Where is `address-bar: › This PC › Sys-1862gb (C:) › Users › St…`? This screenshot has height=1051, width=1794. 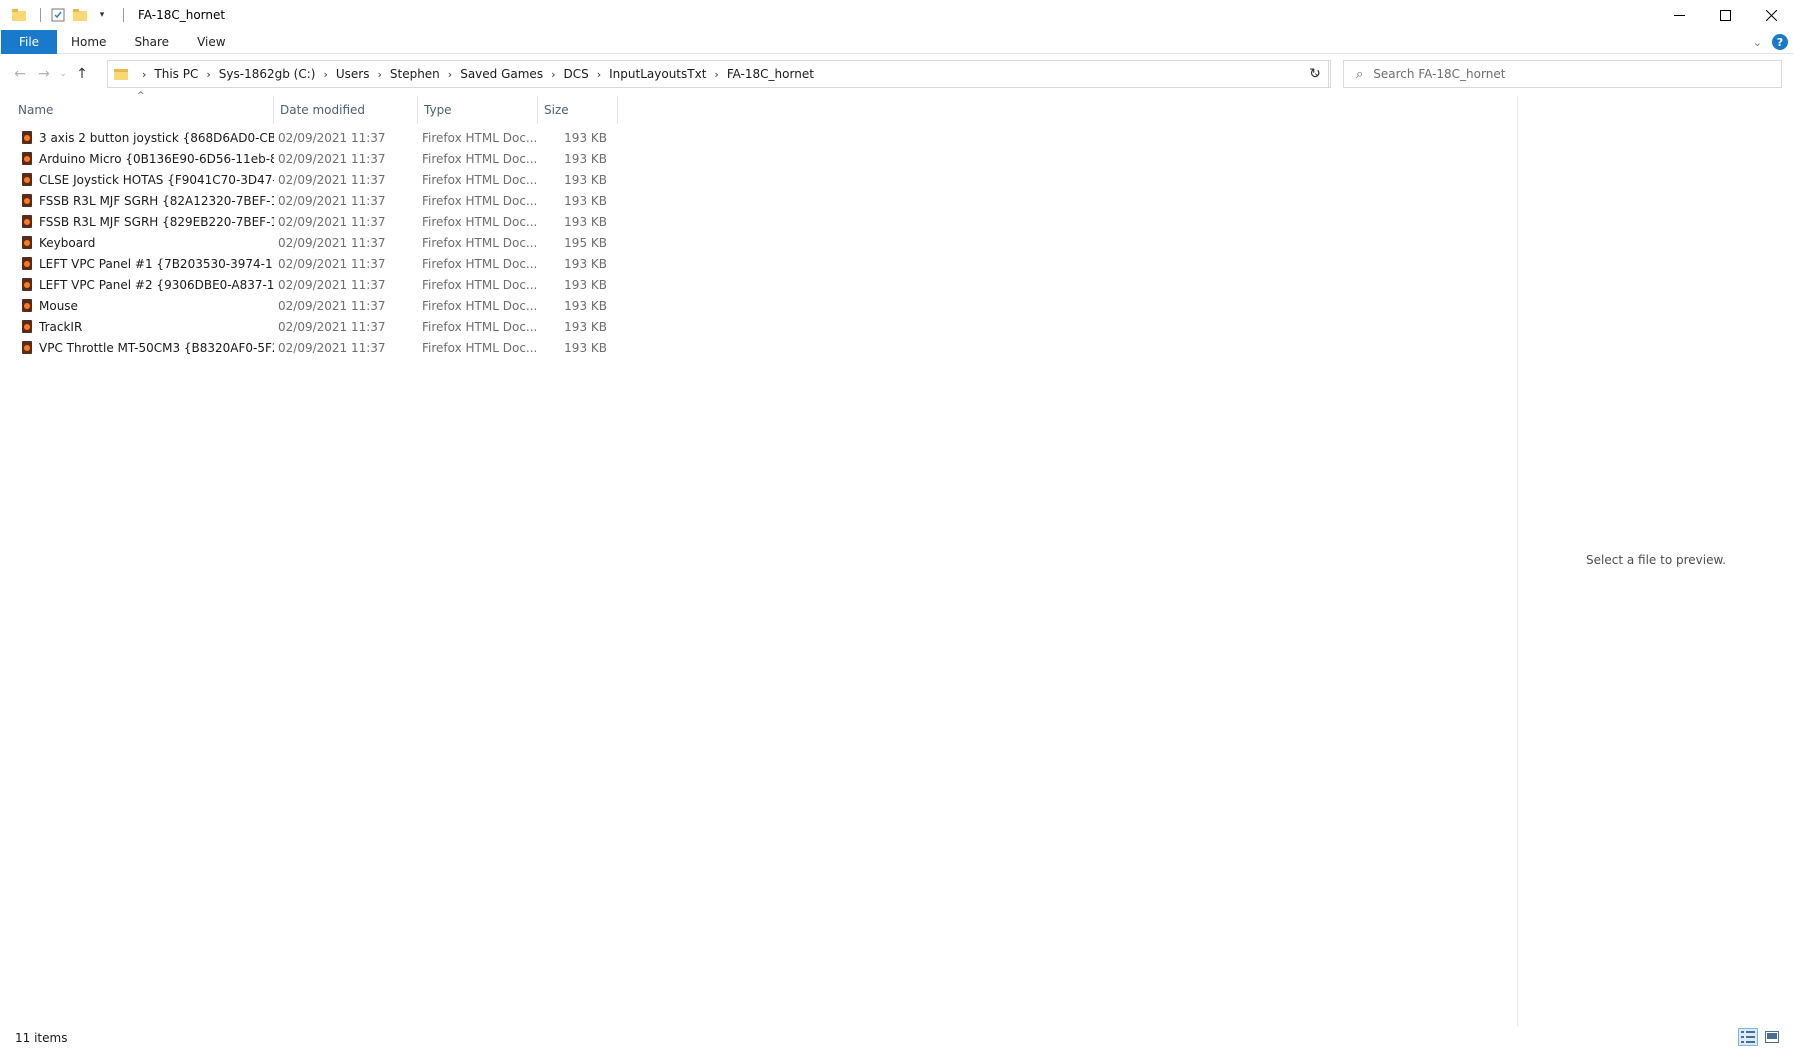 address-bar: › This PC › Sys-1862gb (C:) › Users › St… is located at coordinates (718, 74).